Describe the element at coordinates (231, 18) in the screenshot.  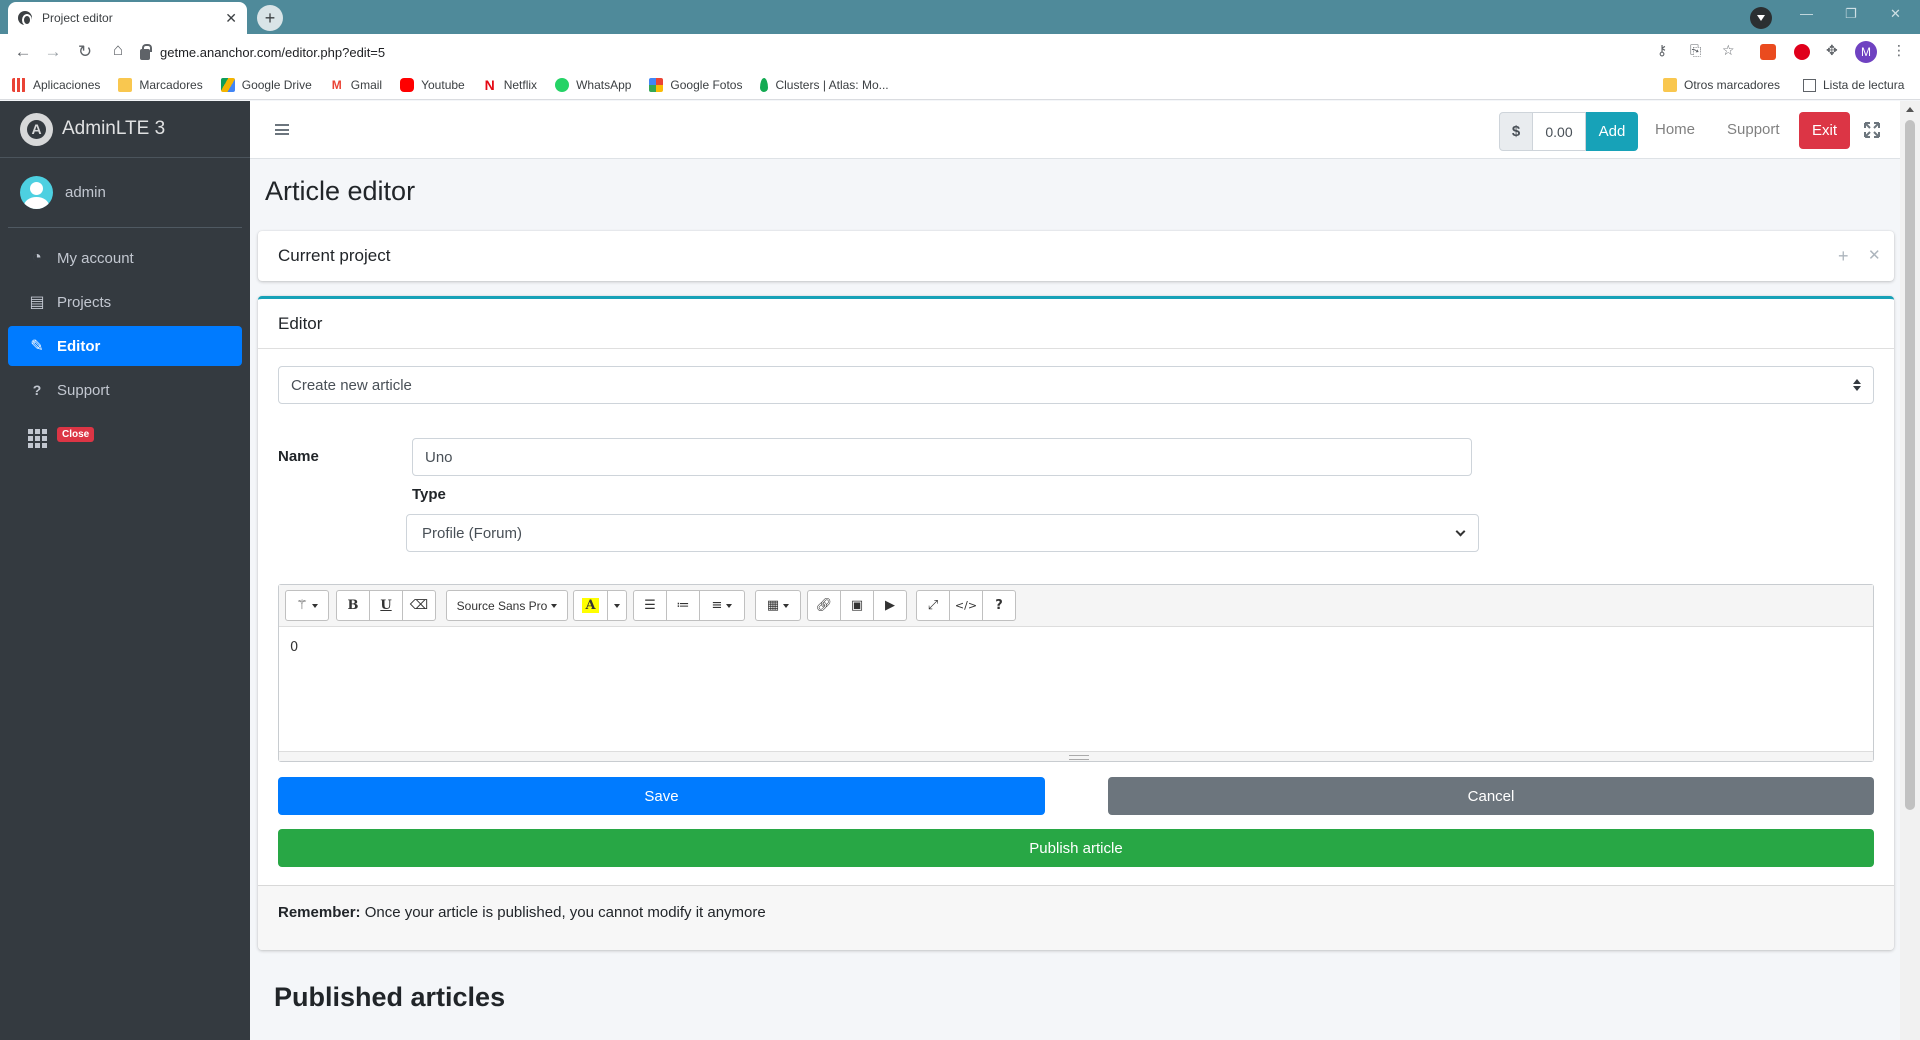
I see `tab-close-icon: ✕` at that location.